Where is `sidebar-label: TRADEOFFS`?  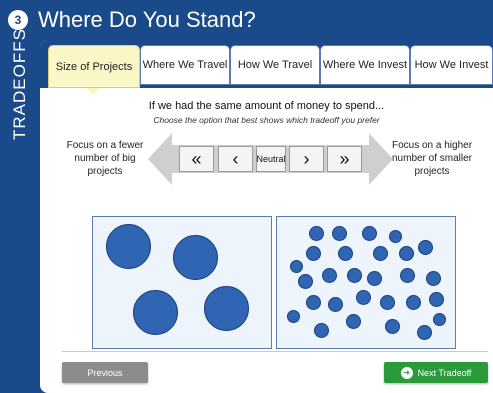 sidebar-label: TRADEOFFS is located at coordinates (19, 84).